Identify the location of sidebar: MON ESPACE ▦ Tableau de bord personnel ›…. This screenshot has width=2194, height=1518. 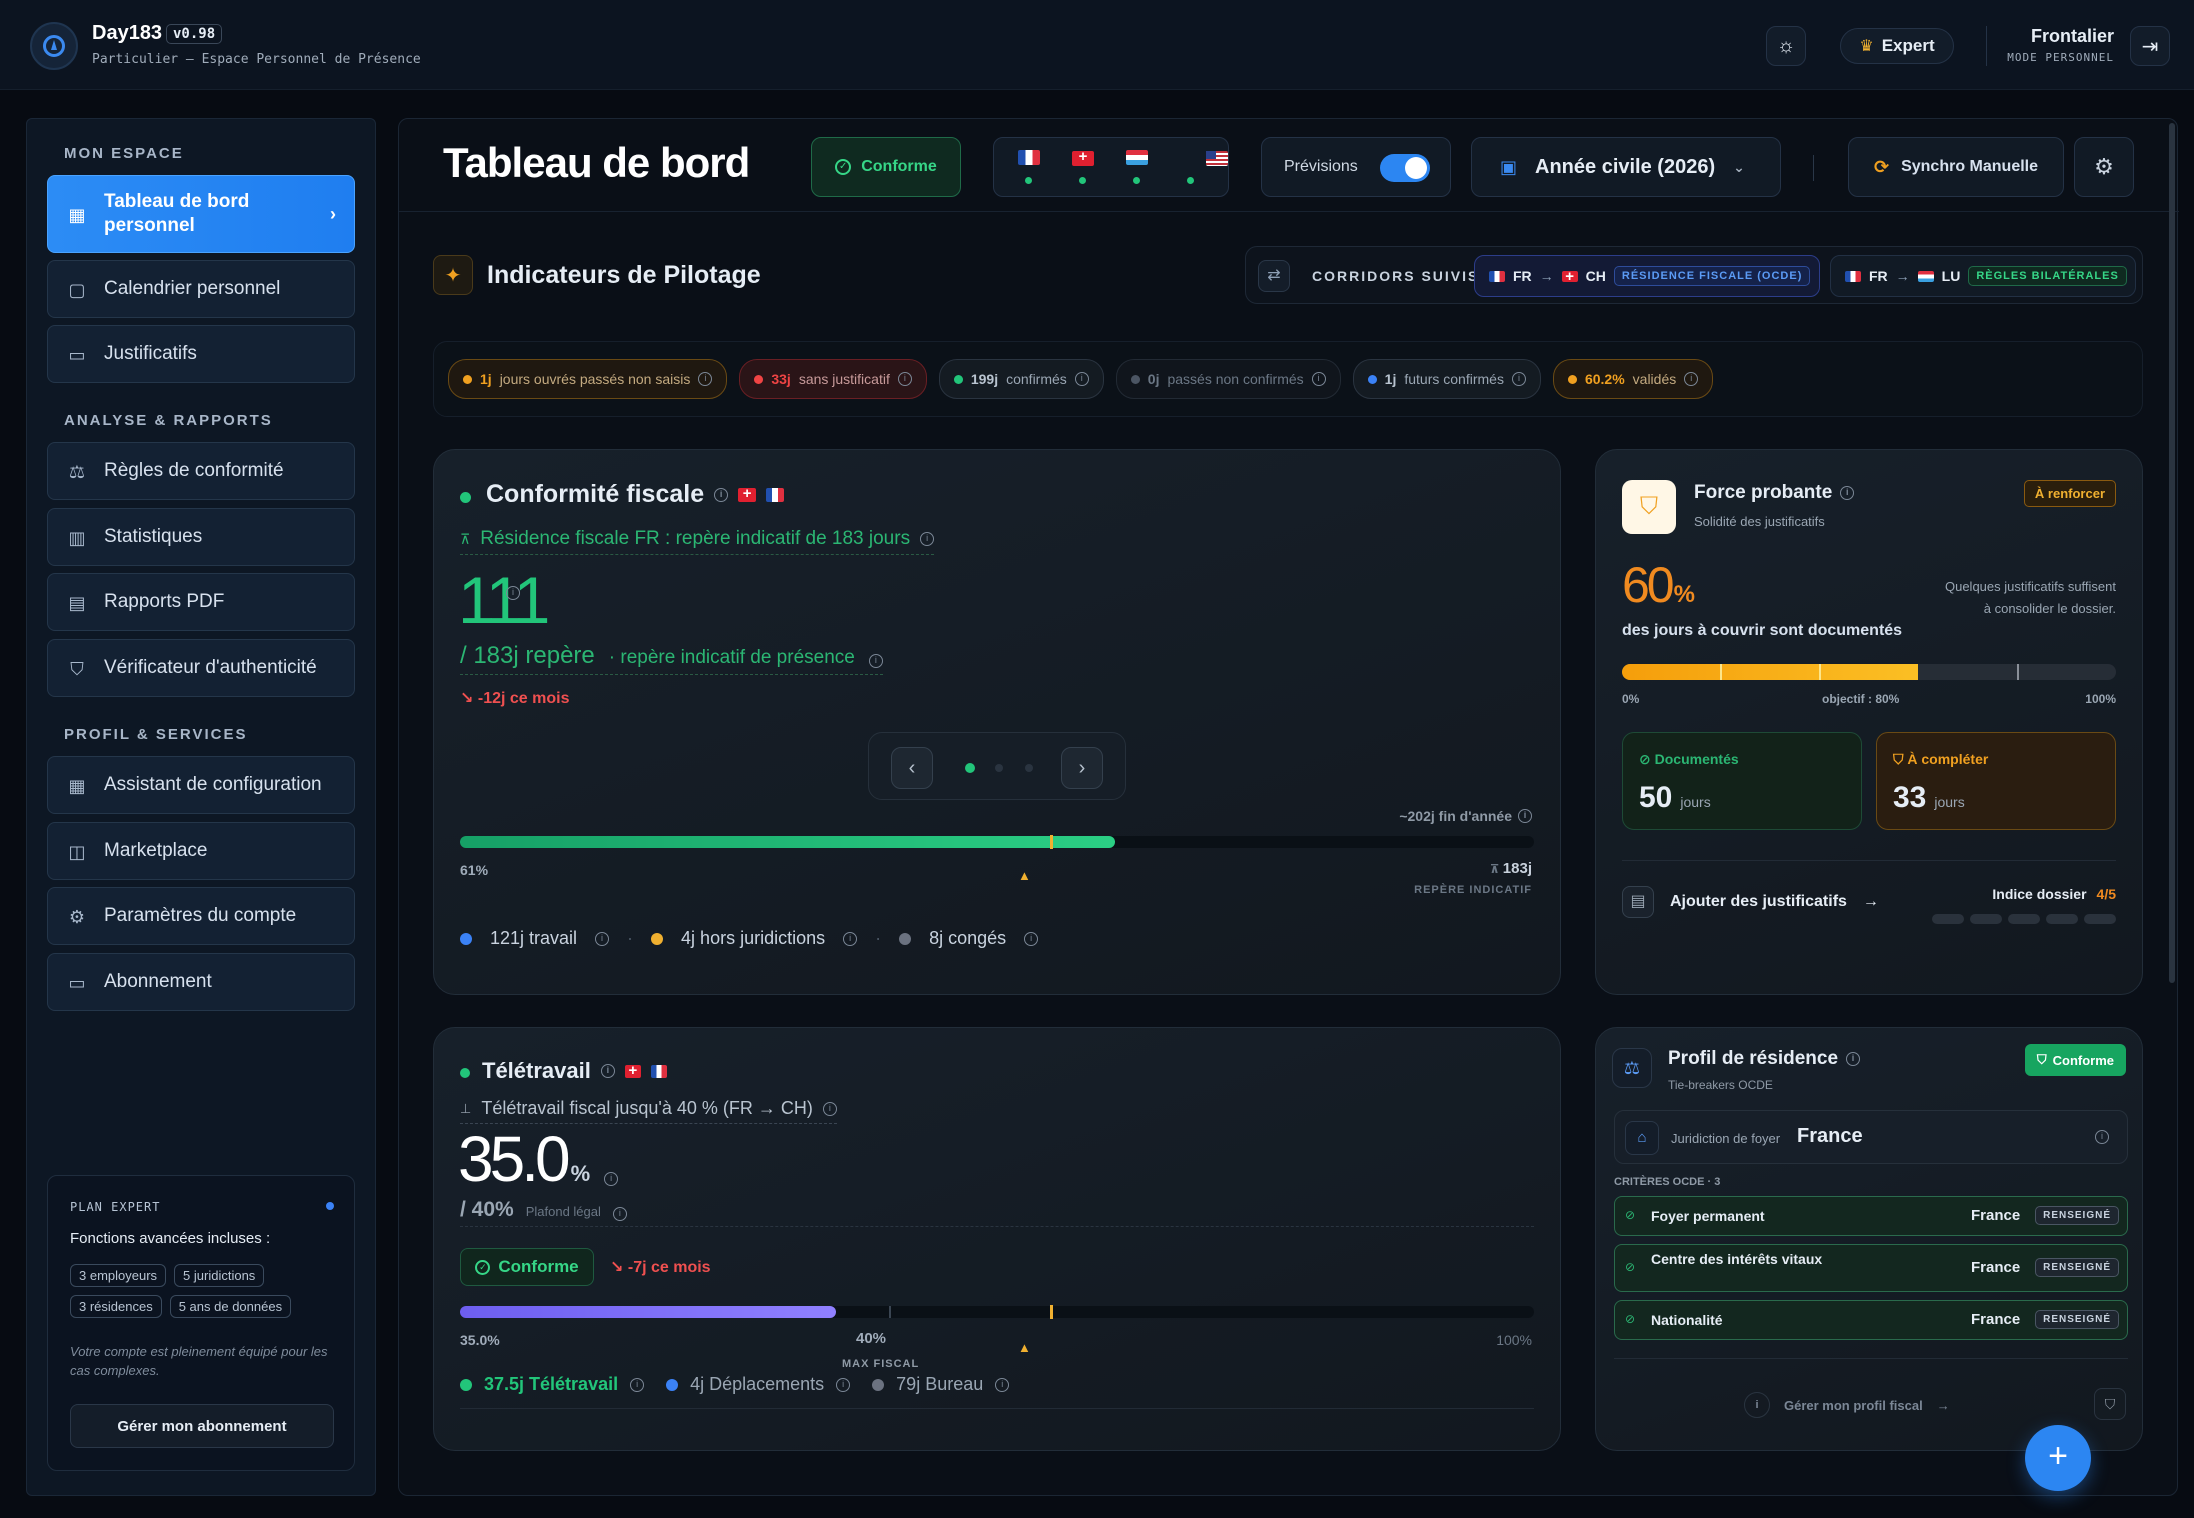
(201, 807).